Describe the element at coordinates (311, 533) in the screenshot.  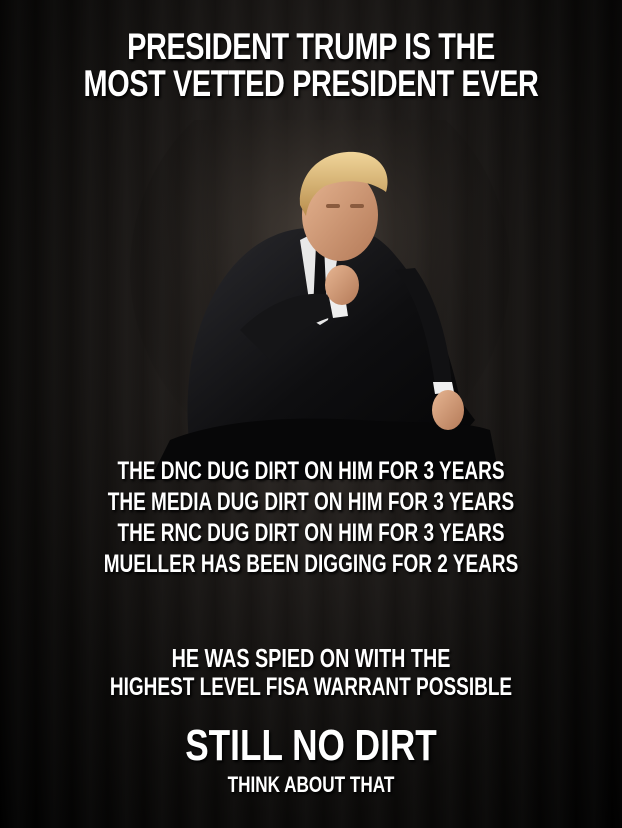
I see `claim-rnc: THE RNC DUG DIRT ON HIM FOR 3 YEARS` at that location.